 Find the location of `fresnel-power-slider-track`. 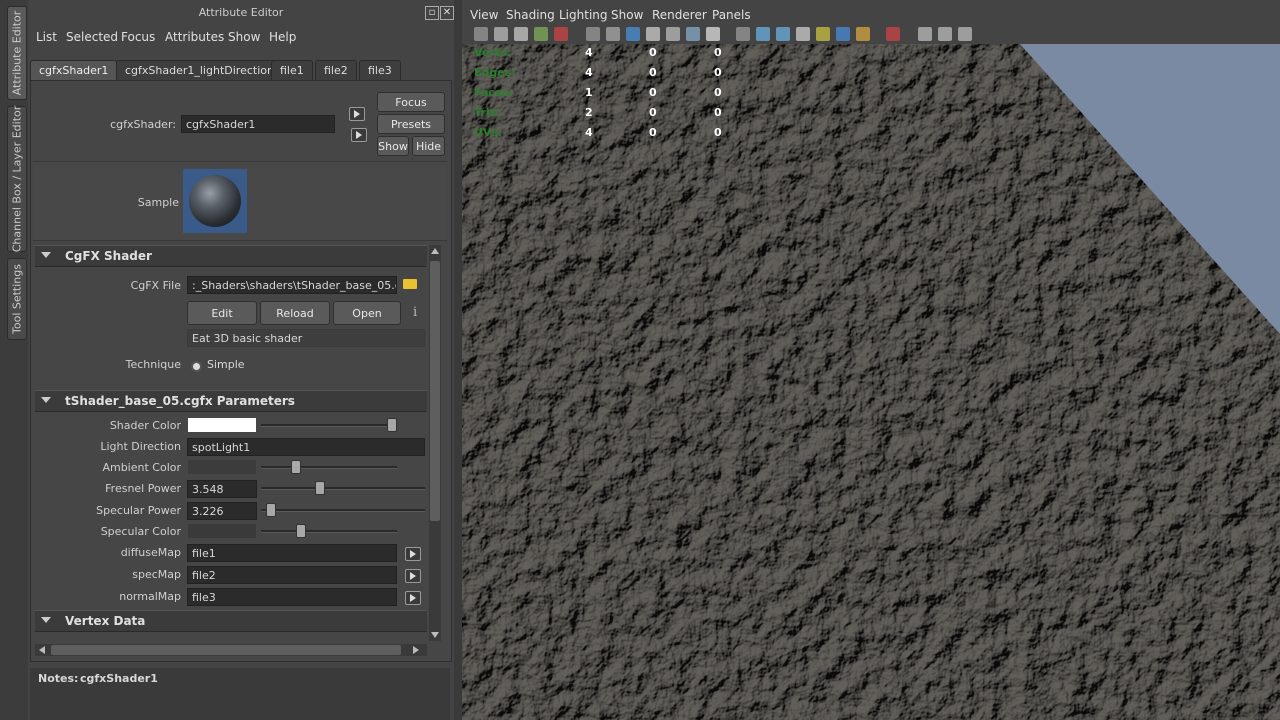

fresnel-power-slider-track is located at coordinates (343, 488).